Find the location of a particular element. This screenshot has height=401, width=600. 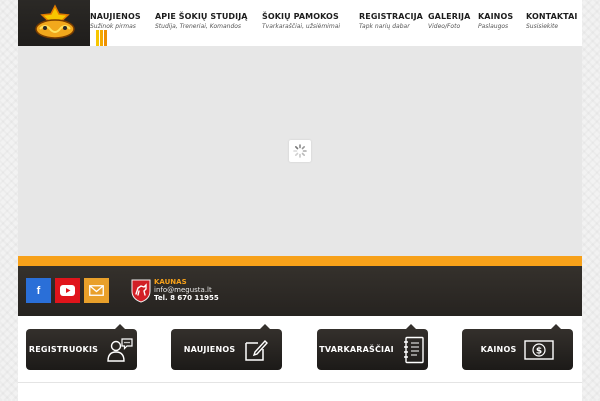

kainos-button: KAINOS $ is located at coordinates (517, 347).